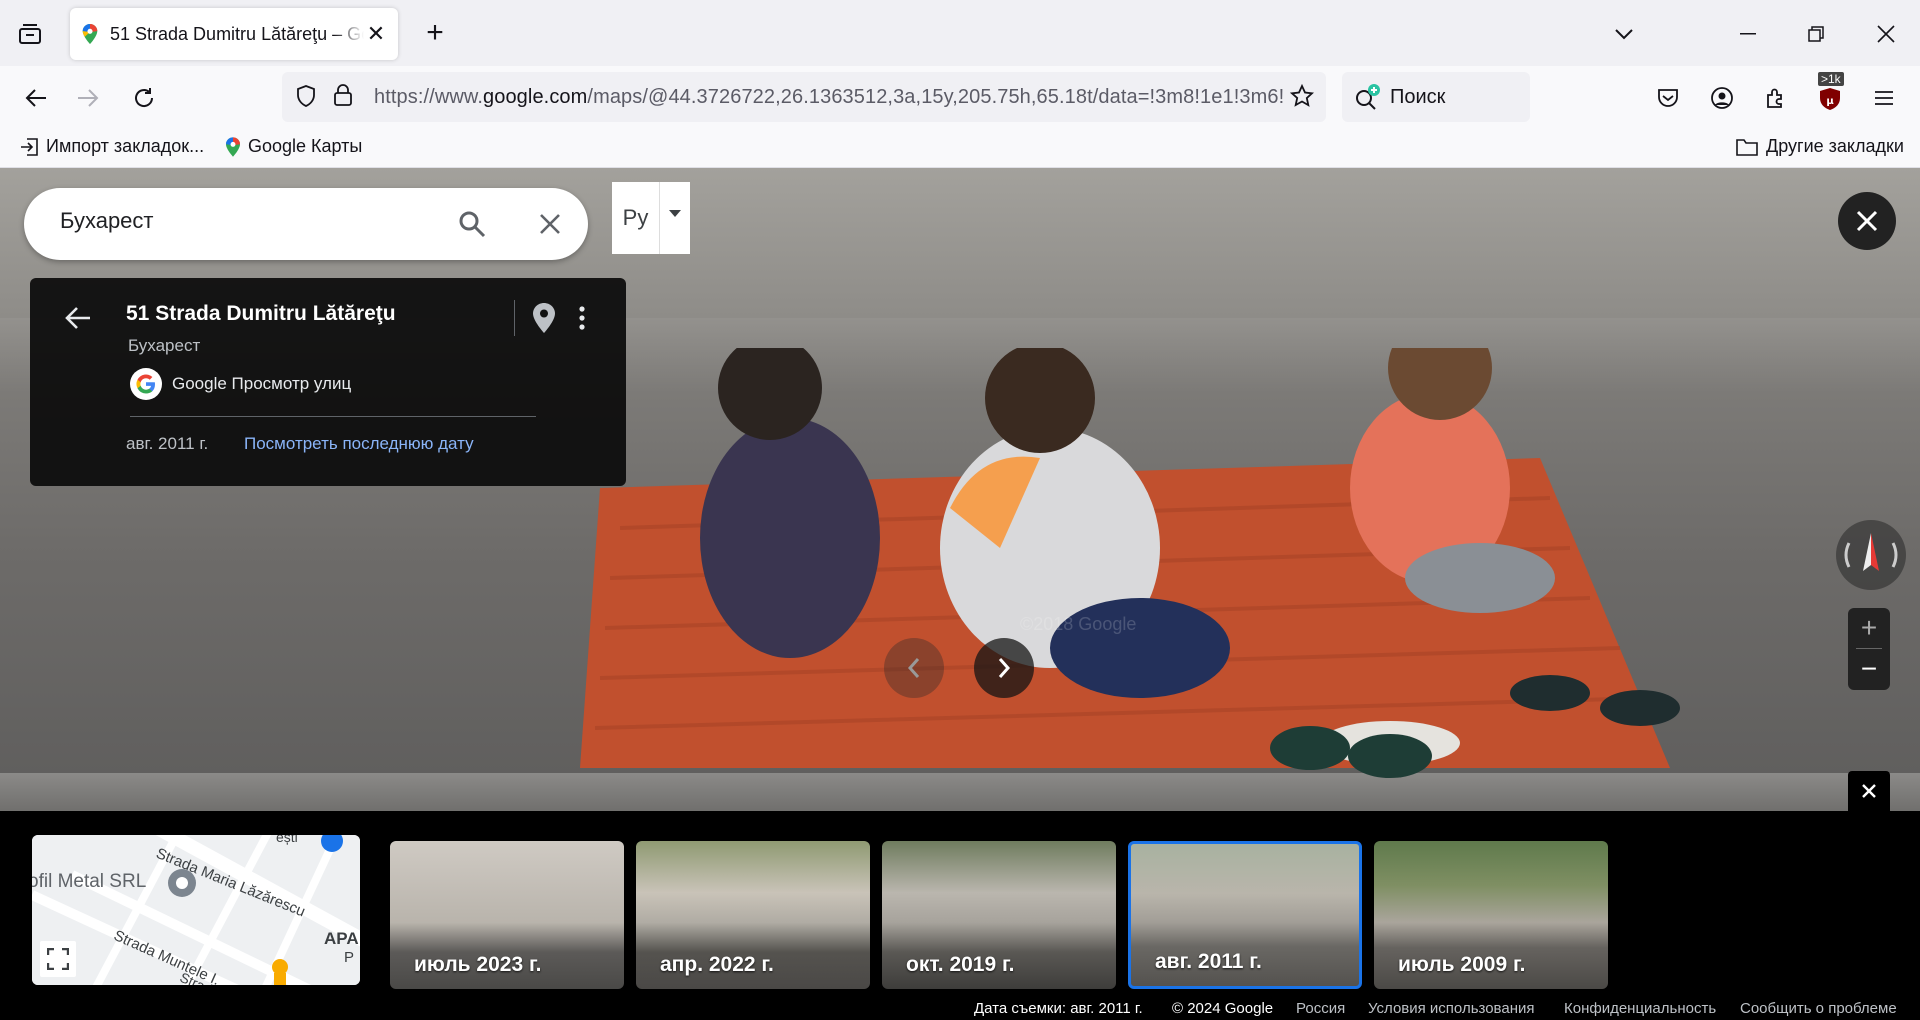  Describe the element at coordinates (30, 34) in the screenshot. I see `list-all-tabs-icon` at that location.